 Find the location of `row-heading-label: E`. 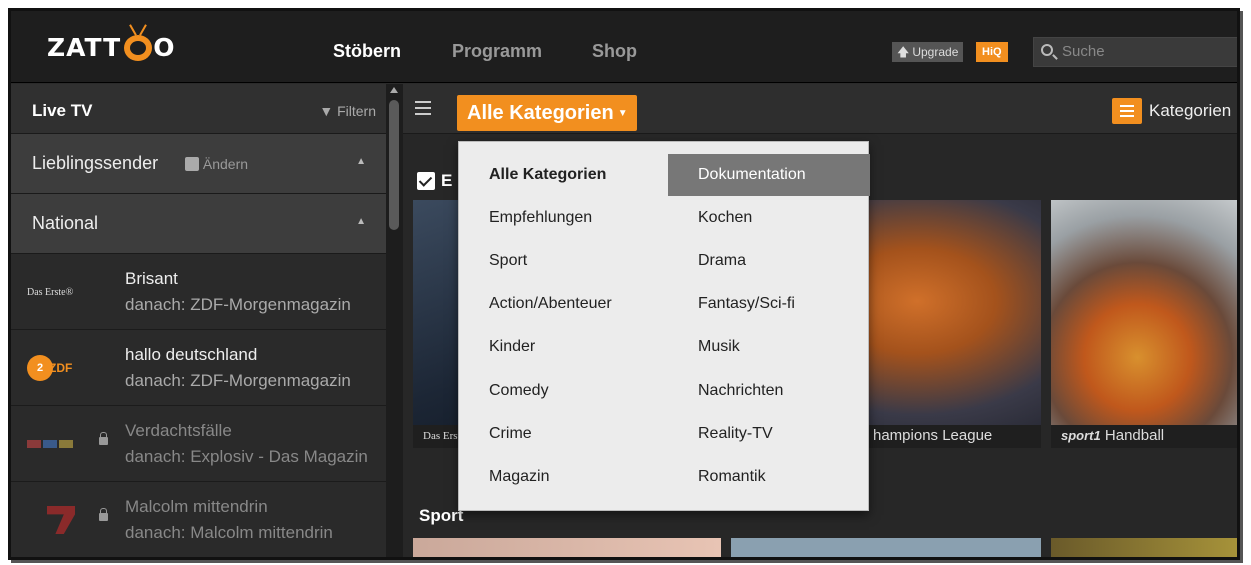

row-heading-label: E is located at coordinates (447, 180).